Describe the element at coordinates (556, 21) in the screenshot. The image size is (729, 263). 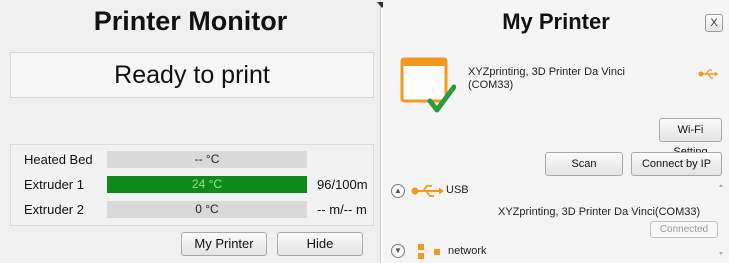
I see `my-printer-title: My Printer` at that location.